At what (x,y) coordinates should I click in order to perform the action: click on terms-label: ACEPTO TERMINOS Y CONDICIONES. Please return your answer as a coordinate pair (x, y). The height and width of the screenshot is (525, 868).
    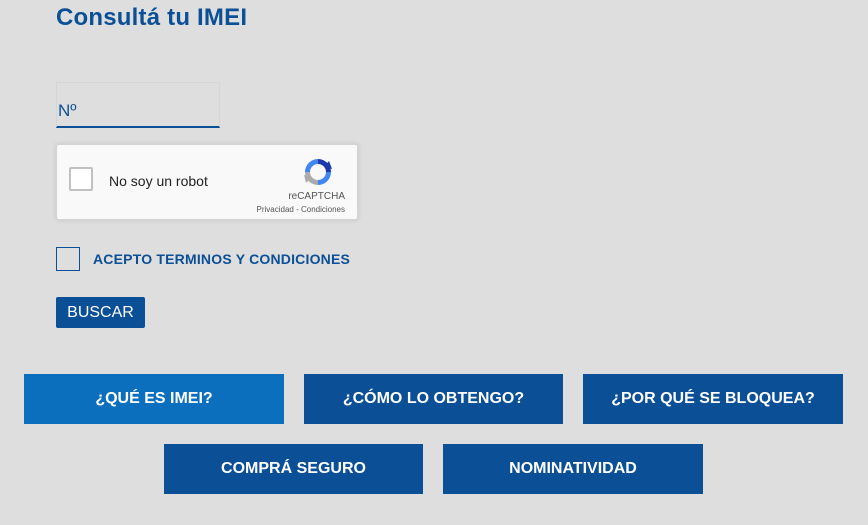
    Looking at the image, I should click on (221, 259).